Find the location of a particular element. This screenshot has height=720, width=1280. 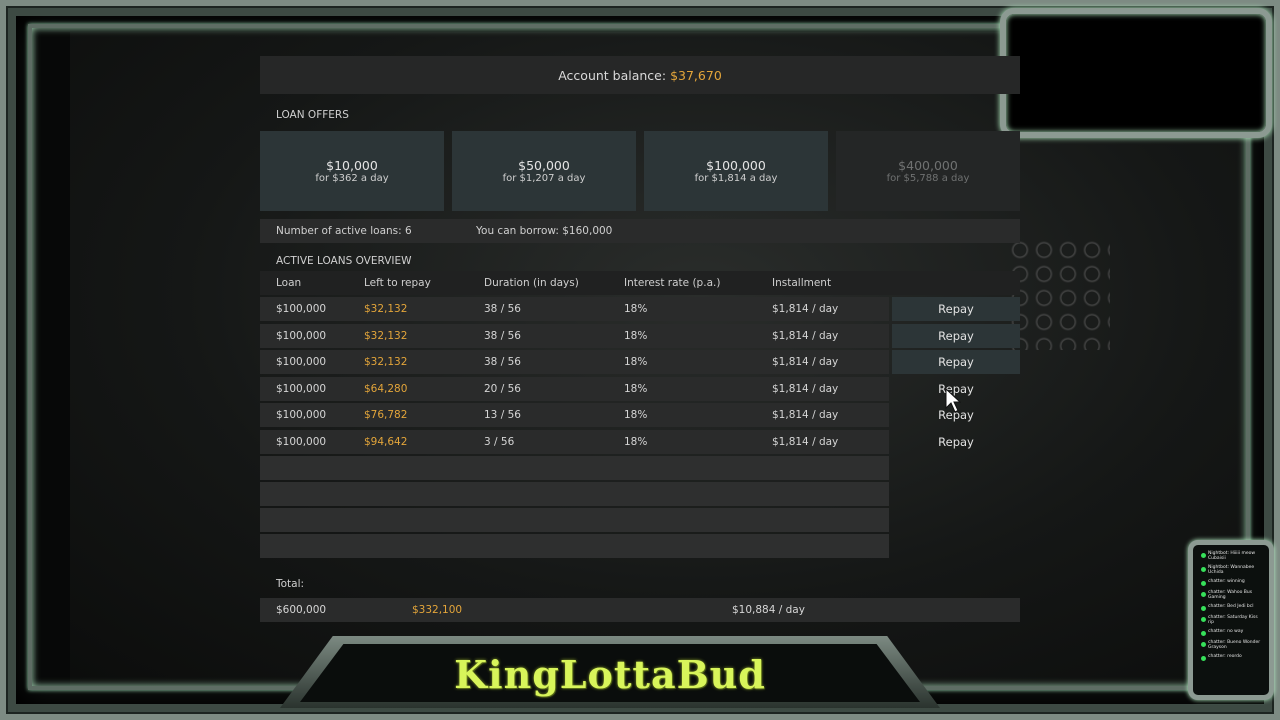

loan-offers-title: LOAN OFFERS is located at coordinates (312, 115).